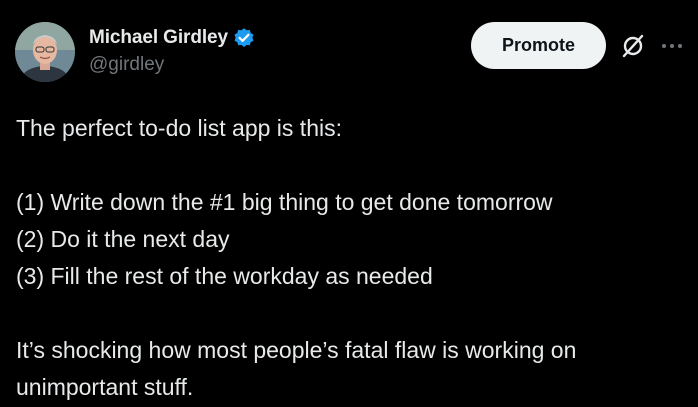  I want to click on avatar, so click(45, 52).